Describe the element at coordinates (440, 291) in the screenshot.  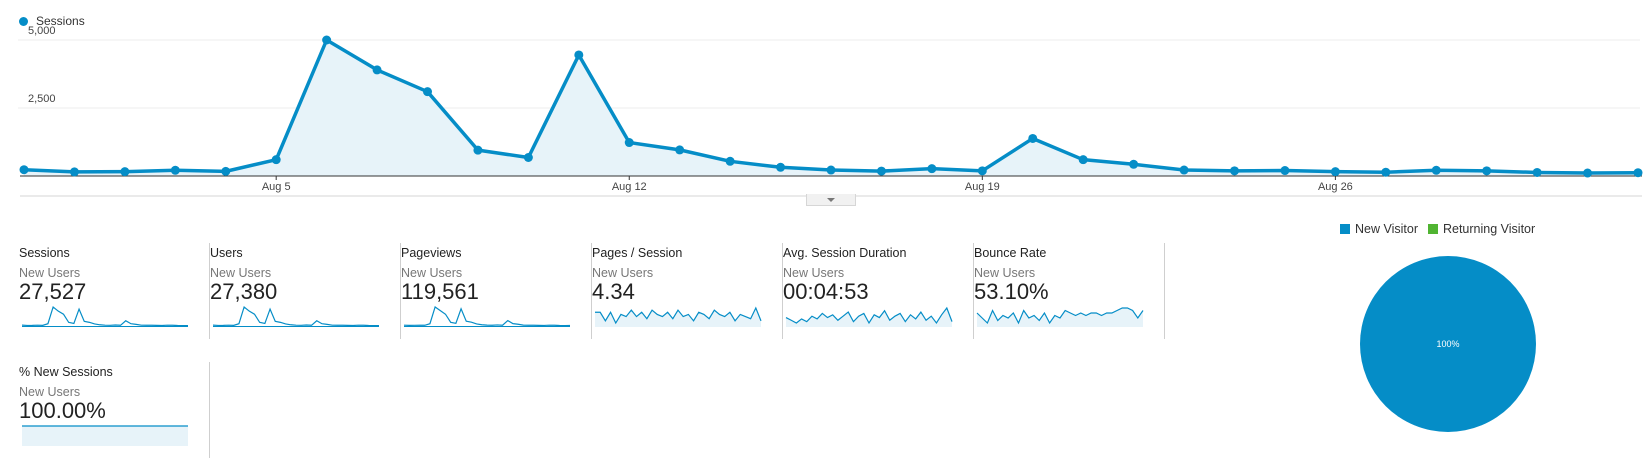
I see `metric-value: 119,561` at that location.